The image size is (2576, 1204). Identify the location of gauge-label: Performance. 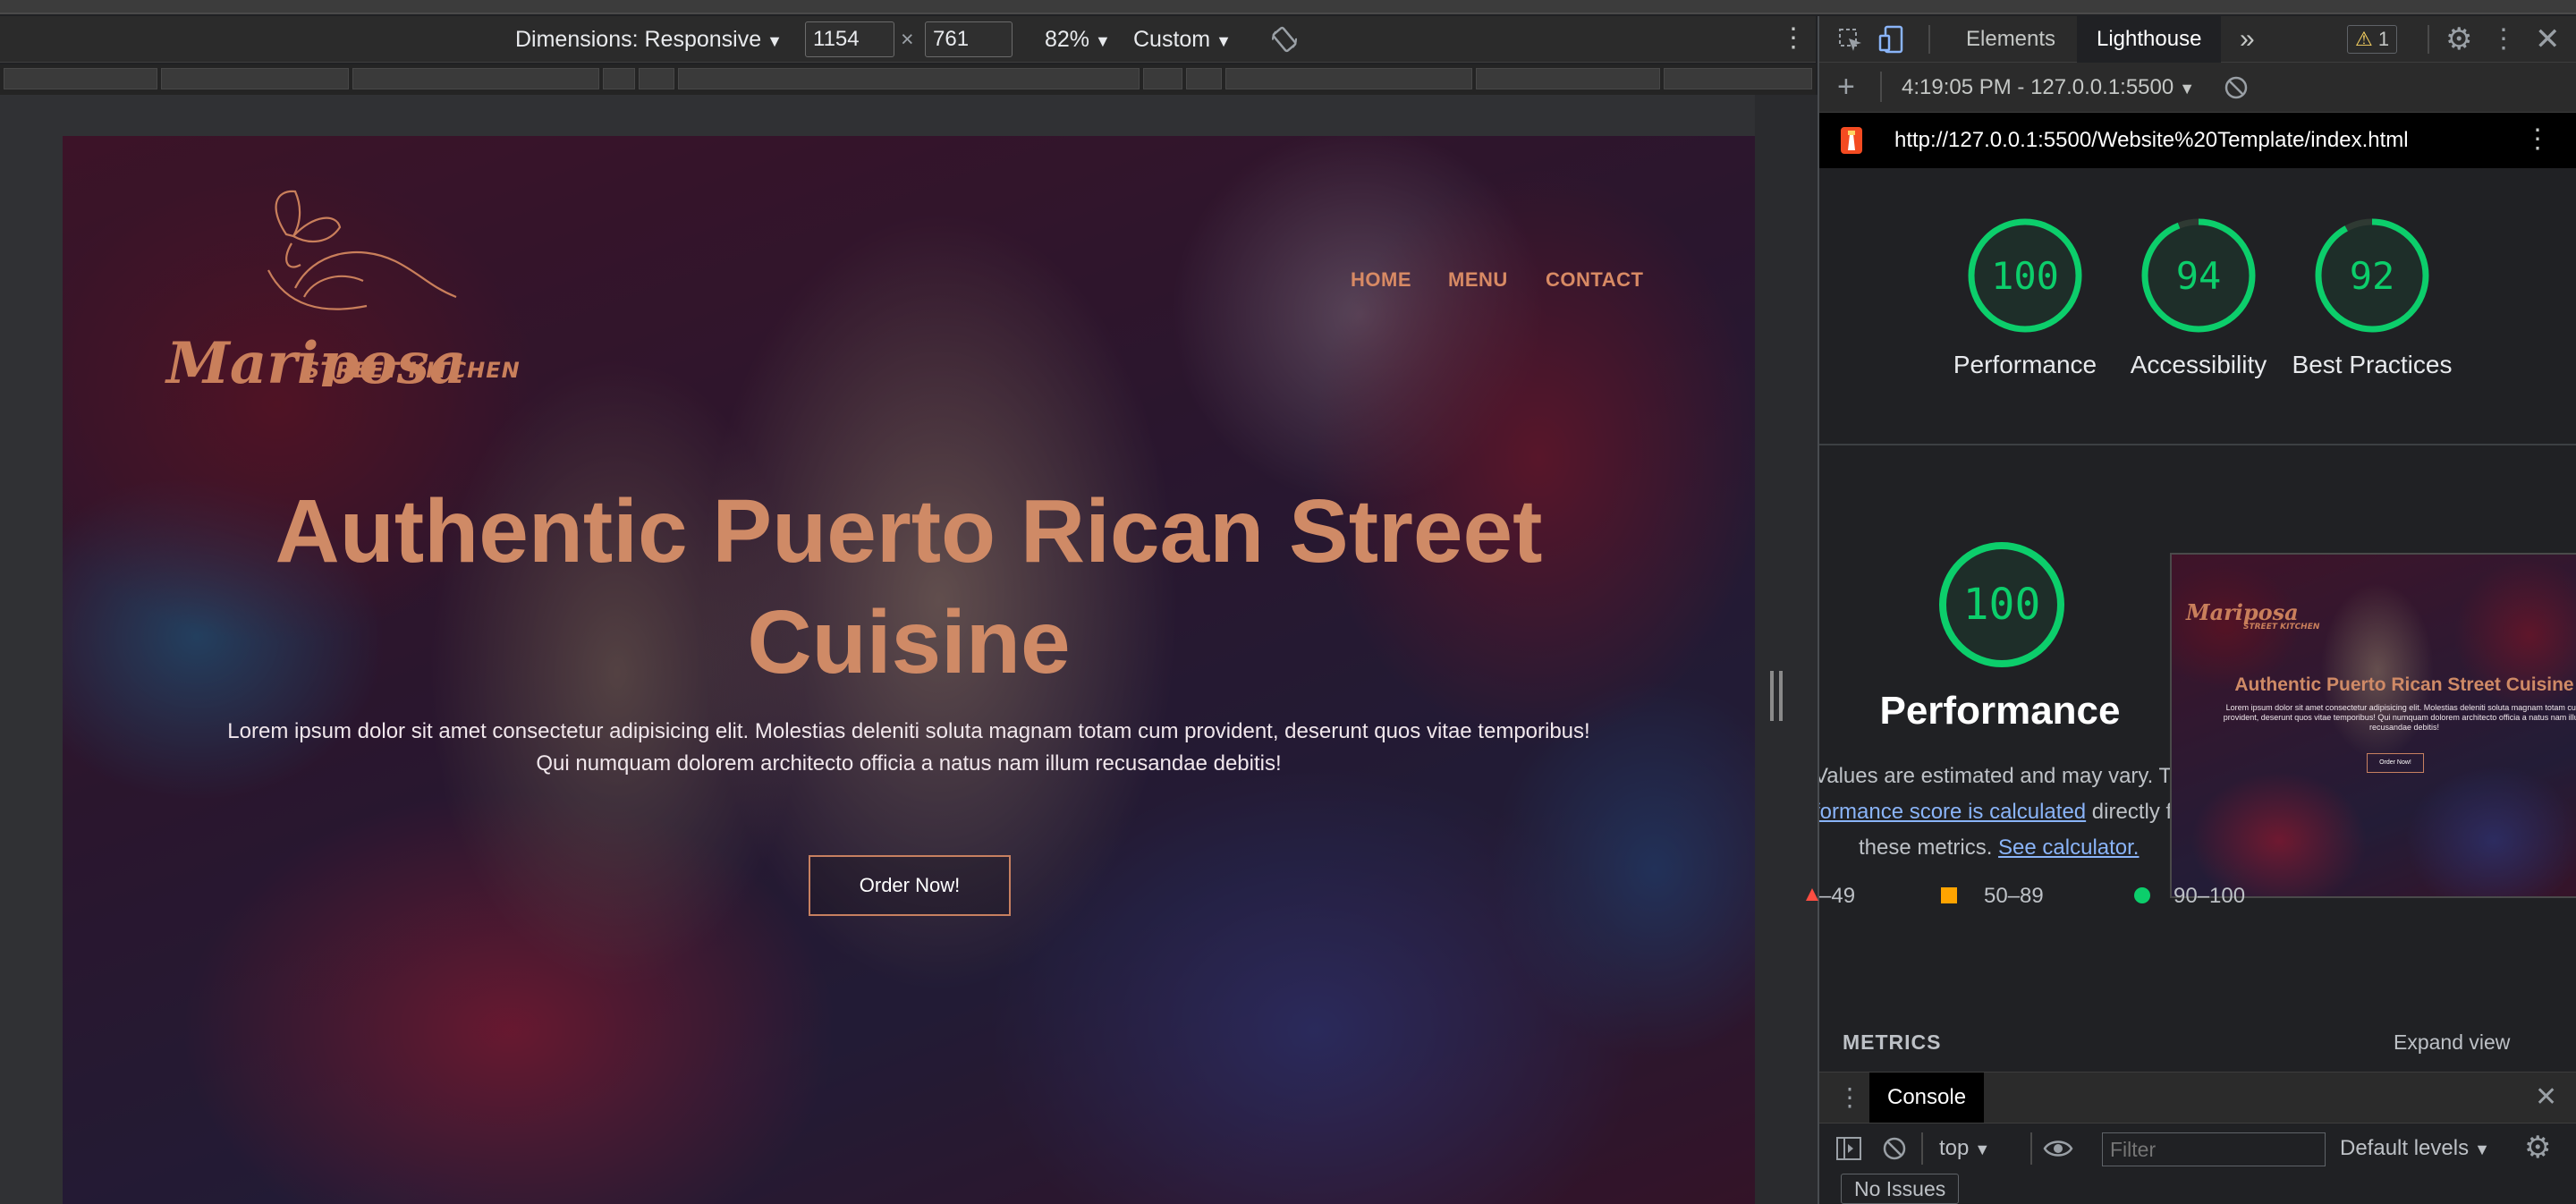
(2025, 364).